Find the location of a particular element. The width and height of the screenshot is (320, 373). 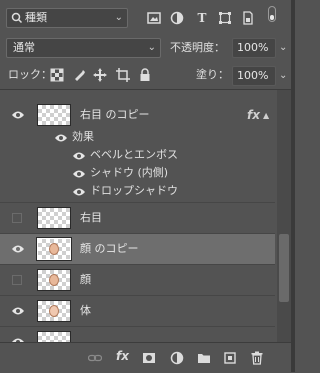

shape-filter-icon is located at coordinates (225, 18).